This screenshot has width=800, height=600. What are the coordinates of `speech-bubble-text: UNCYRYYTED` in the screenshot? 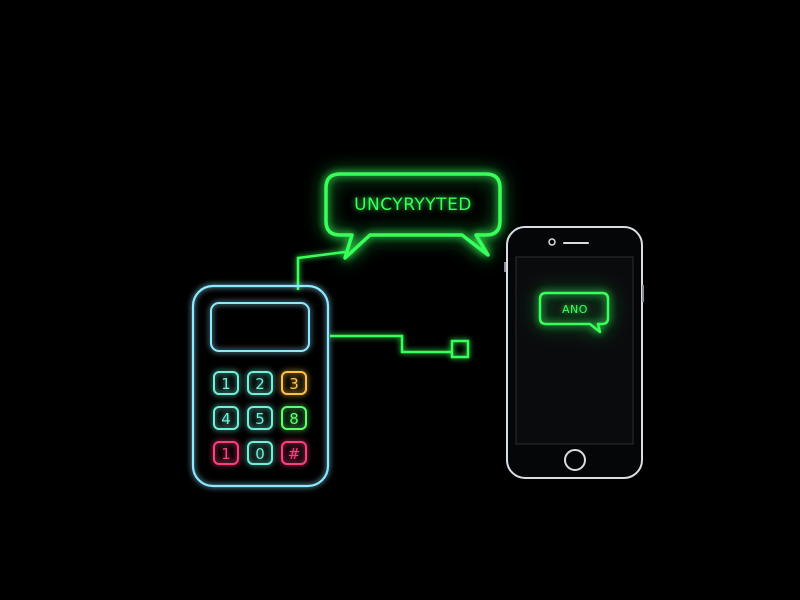 It's located at (413, 205).